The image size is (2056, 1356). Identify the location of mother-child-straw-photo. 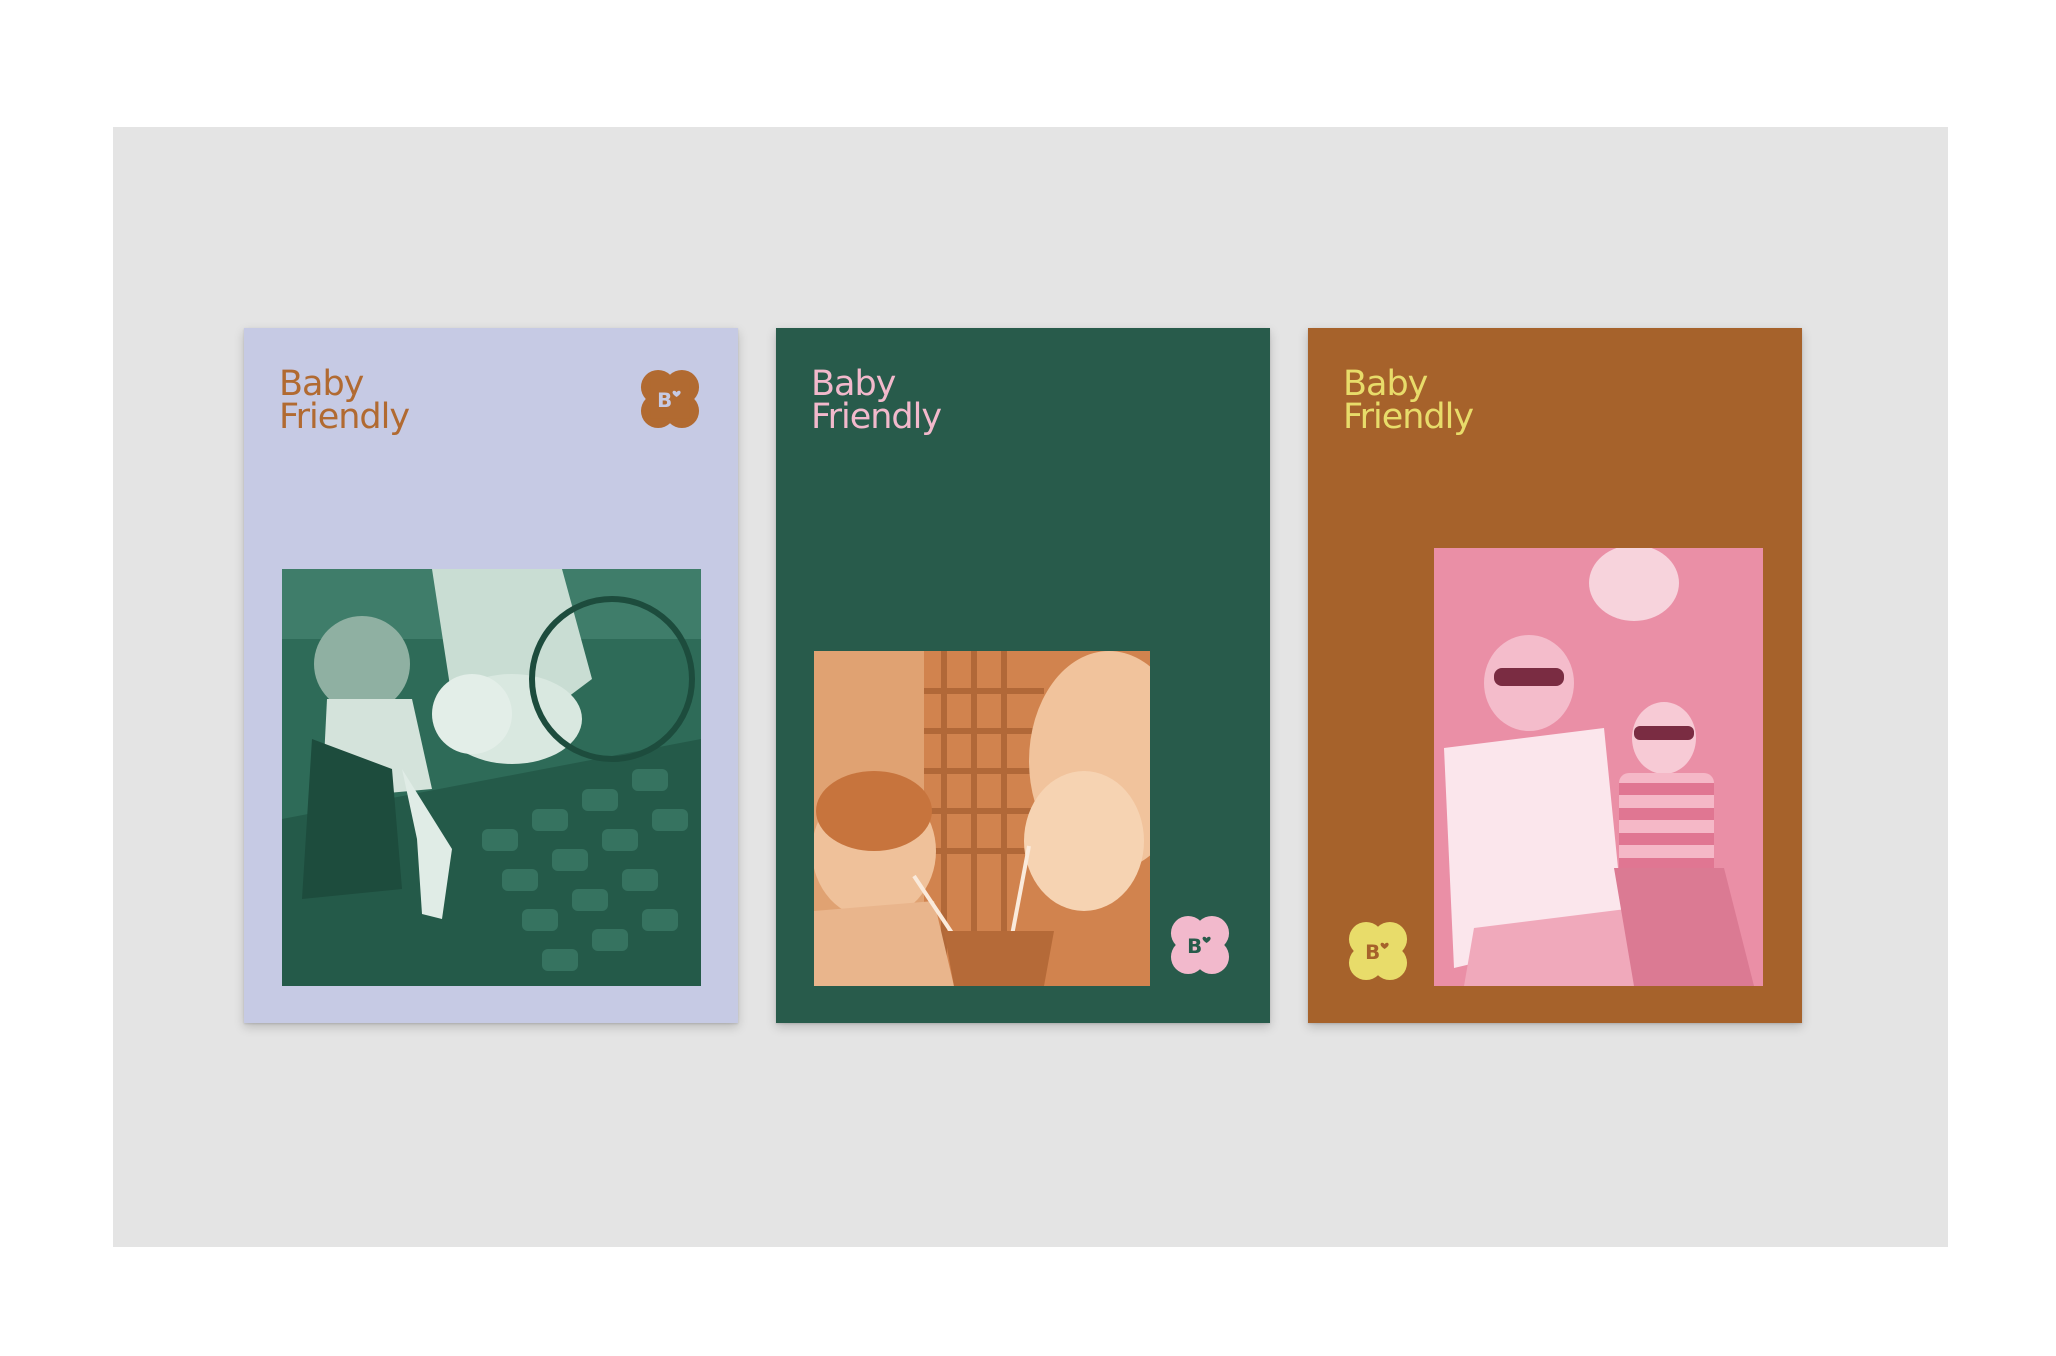
(982, 818).